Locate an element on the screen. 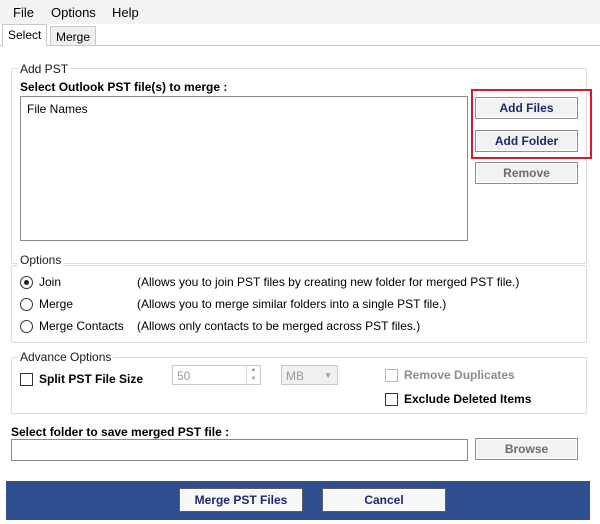  merge-contacts-radio is located at coordinates (26, 326).